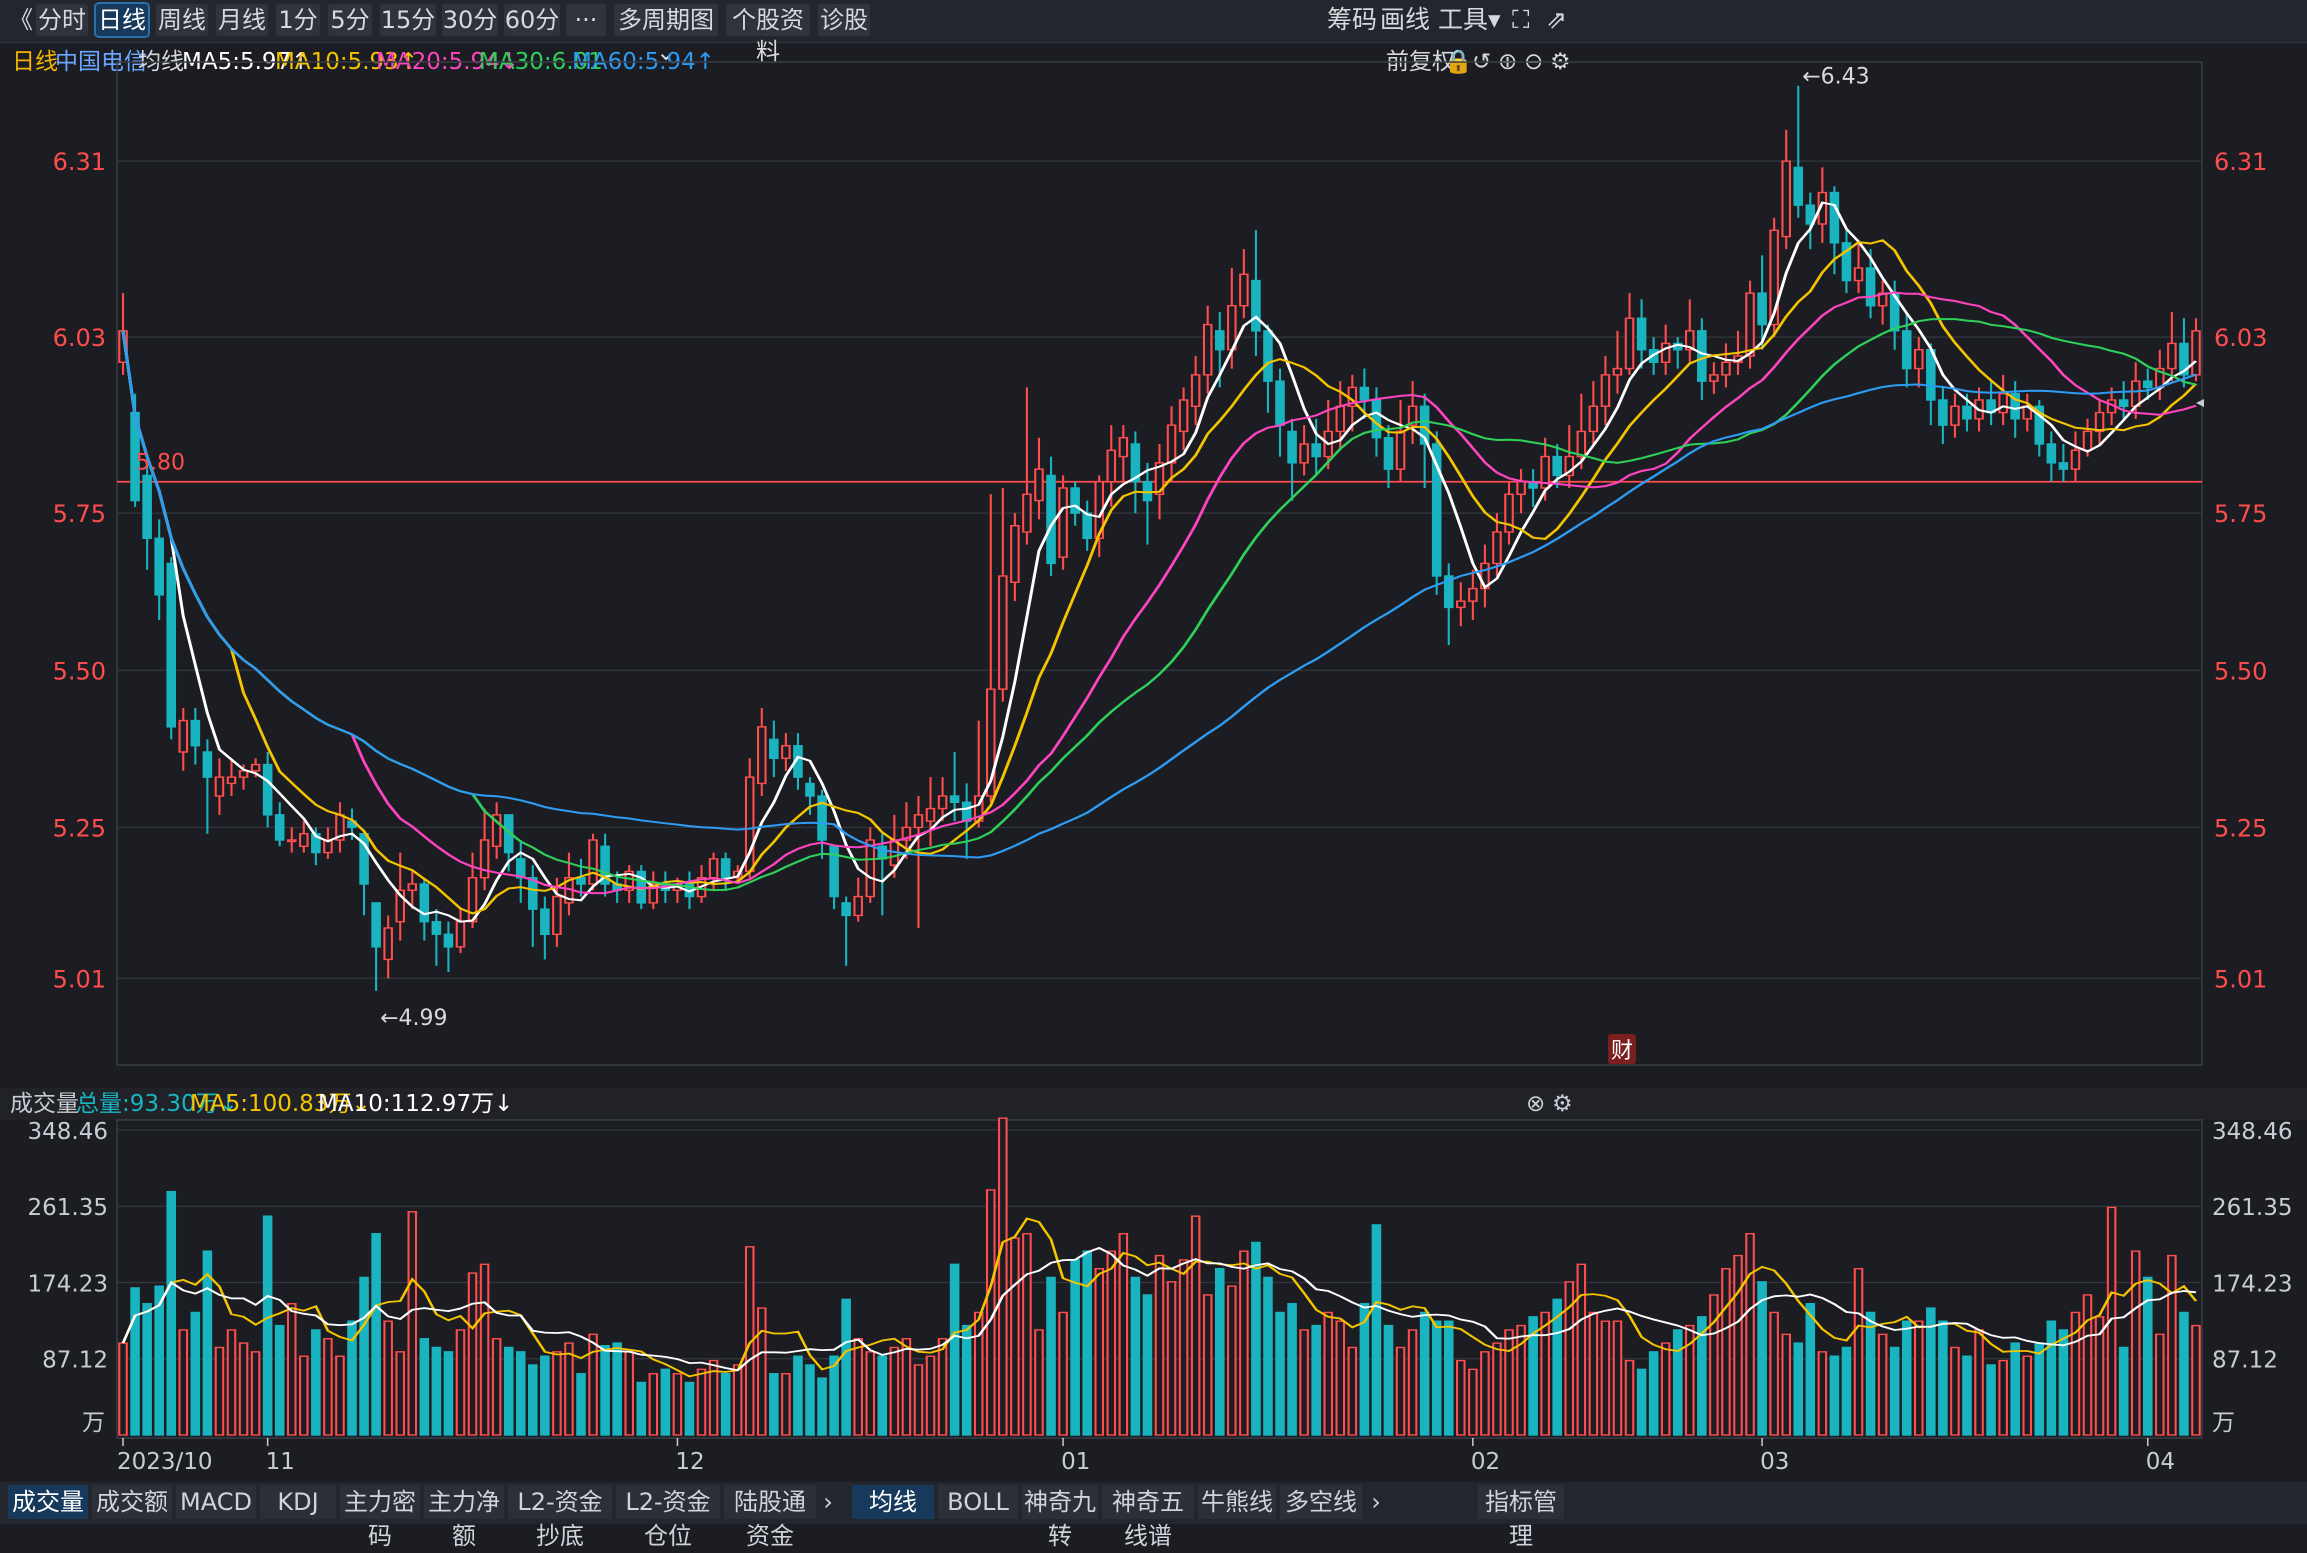 This screenshot has height=1553, width=2307. I want to click on tab-l2-position: L2-资金仓位, so click(668, 1517).